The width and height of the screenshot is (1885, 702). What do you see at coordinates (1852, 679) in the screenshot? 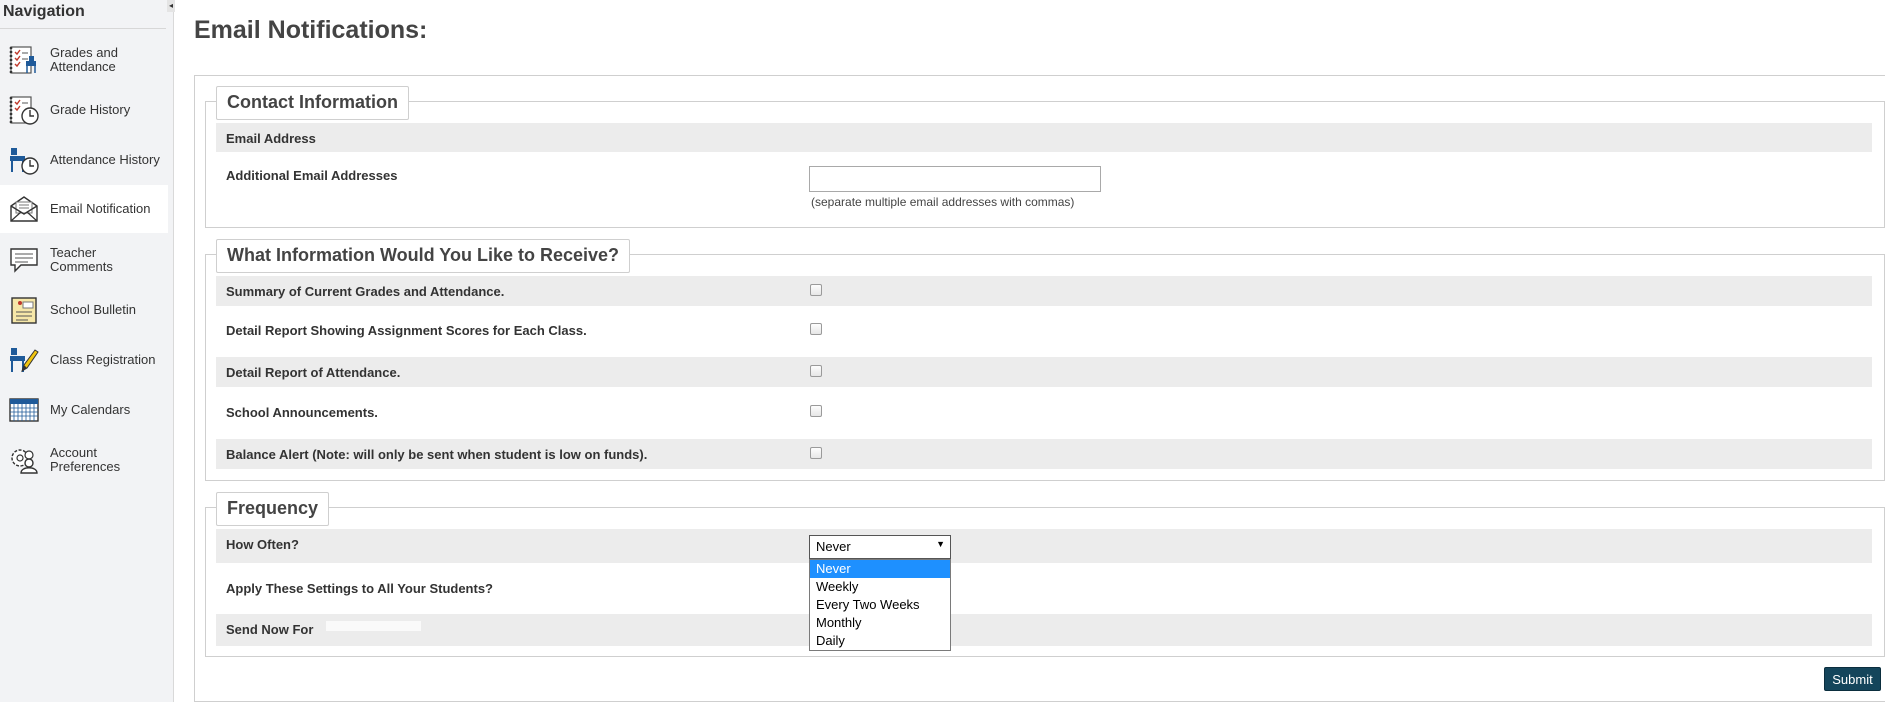
I see `submit-button: Submit` at bounding box center [1852, 679].